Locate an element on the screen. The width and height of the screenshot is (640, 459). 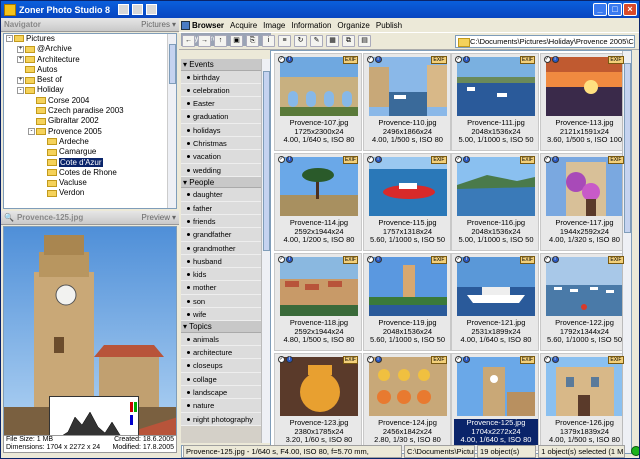
tab-image: Image is located at coordinates (274, 25).